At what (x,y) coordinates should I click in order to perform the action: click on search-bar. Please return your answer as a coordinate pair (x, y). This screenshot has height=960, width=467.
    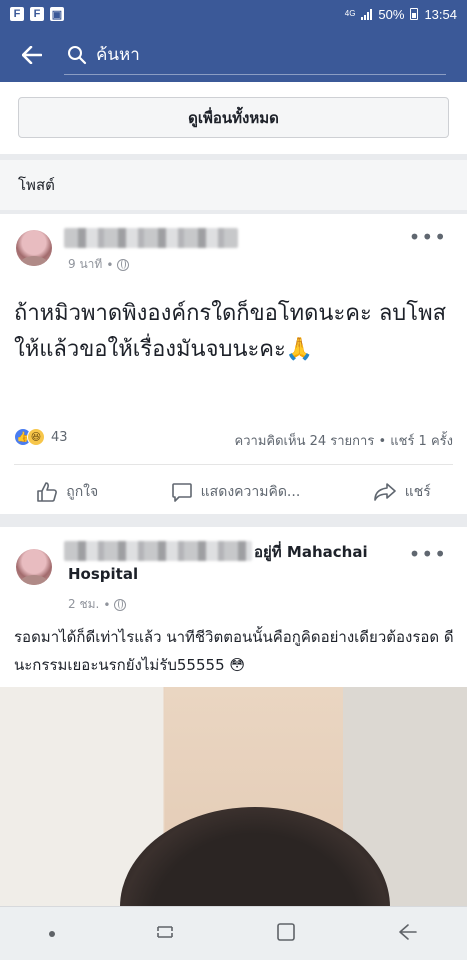
    Looking at the image, I should click on (255, 55).